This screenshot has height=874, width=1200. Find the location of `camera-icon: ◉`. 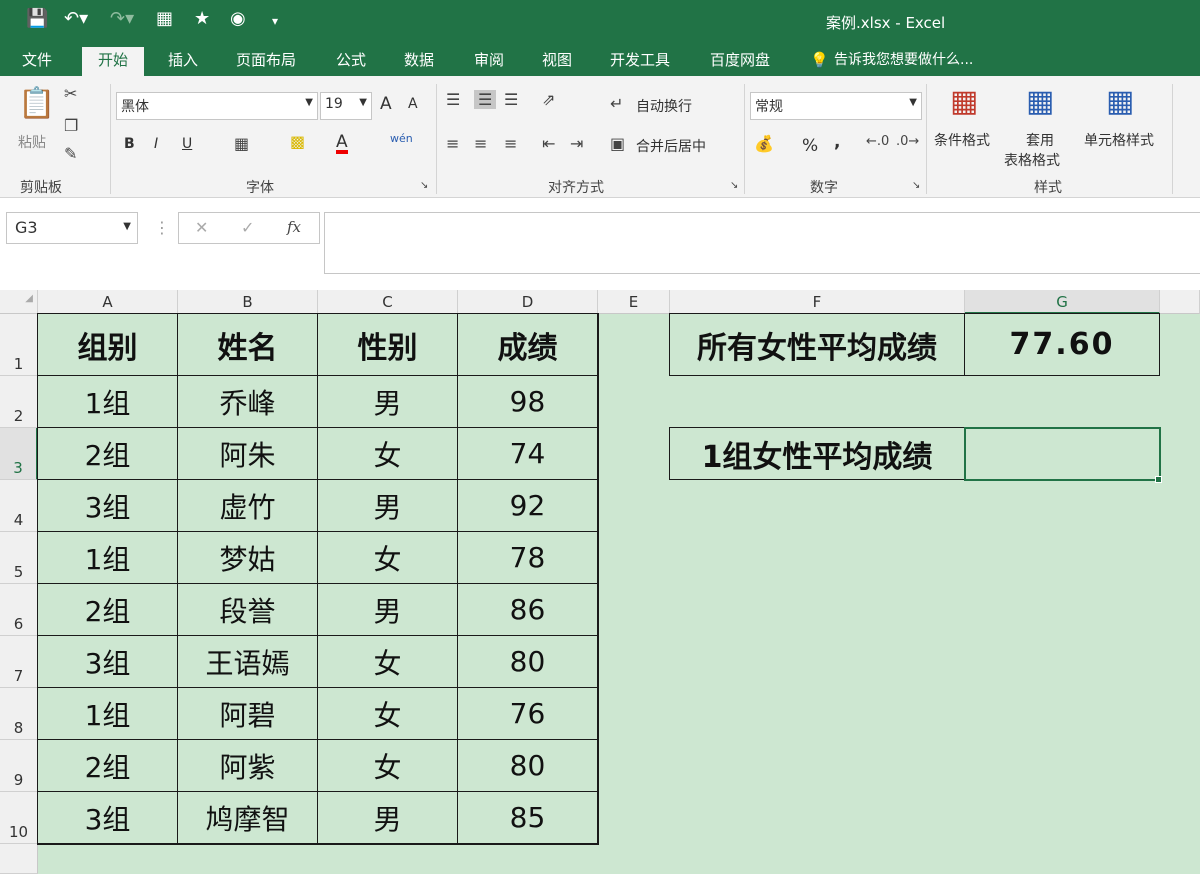

camera-icon: ◉ is located at coordinates (238, 18).